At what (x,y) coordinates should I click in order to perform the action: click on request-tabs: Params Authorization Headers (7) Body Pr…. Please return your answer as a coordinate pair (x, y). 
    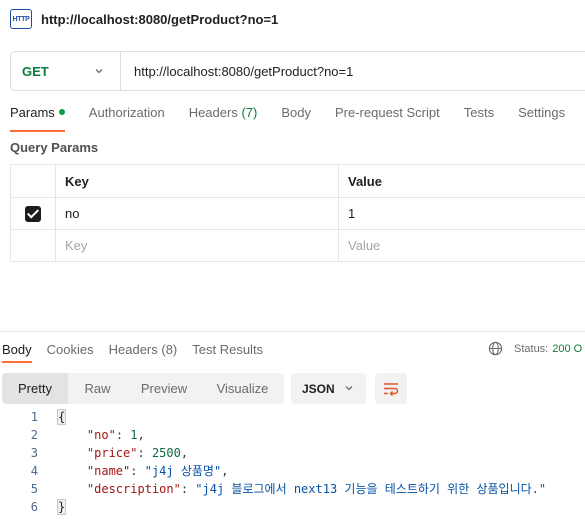
    Looking at the image, I should click on (297, 118).